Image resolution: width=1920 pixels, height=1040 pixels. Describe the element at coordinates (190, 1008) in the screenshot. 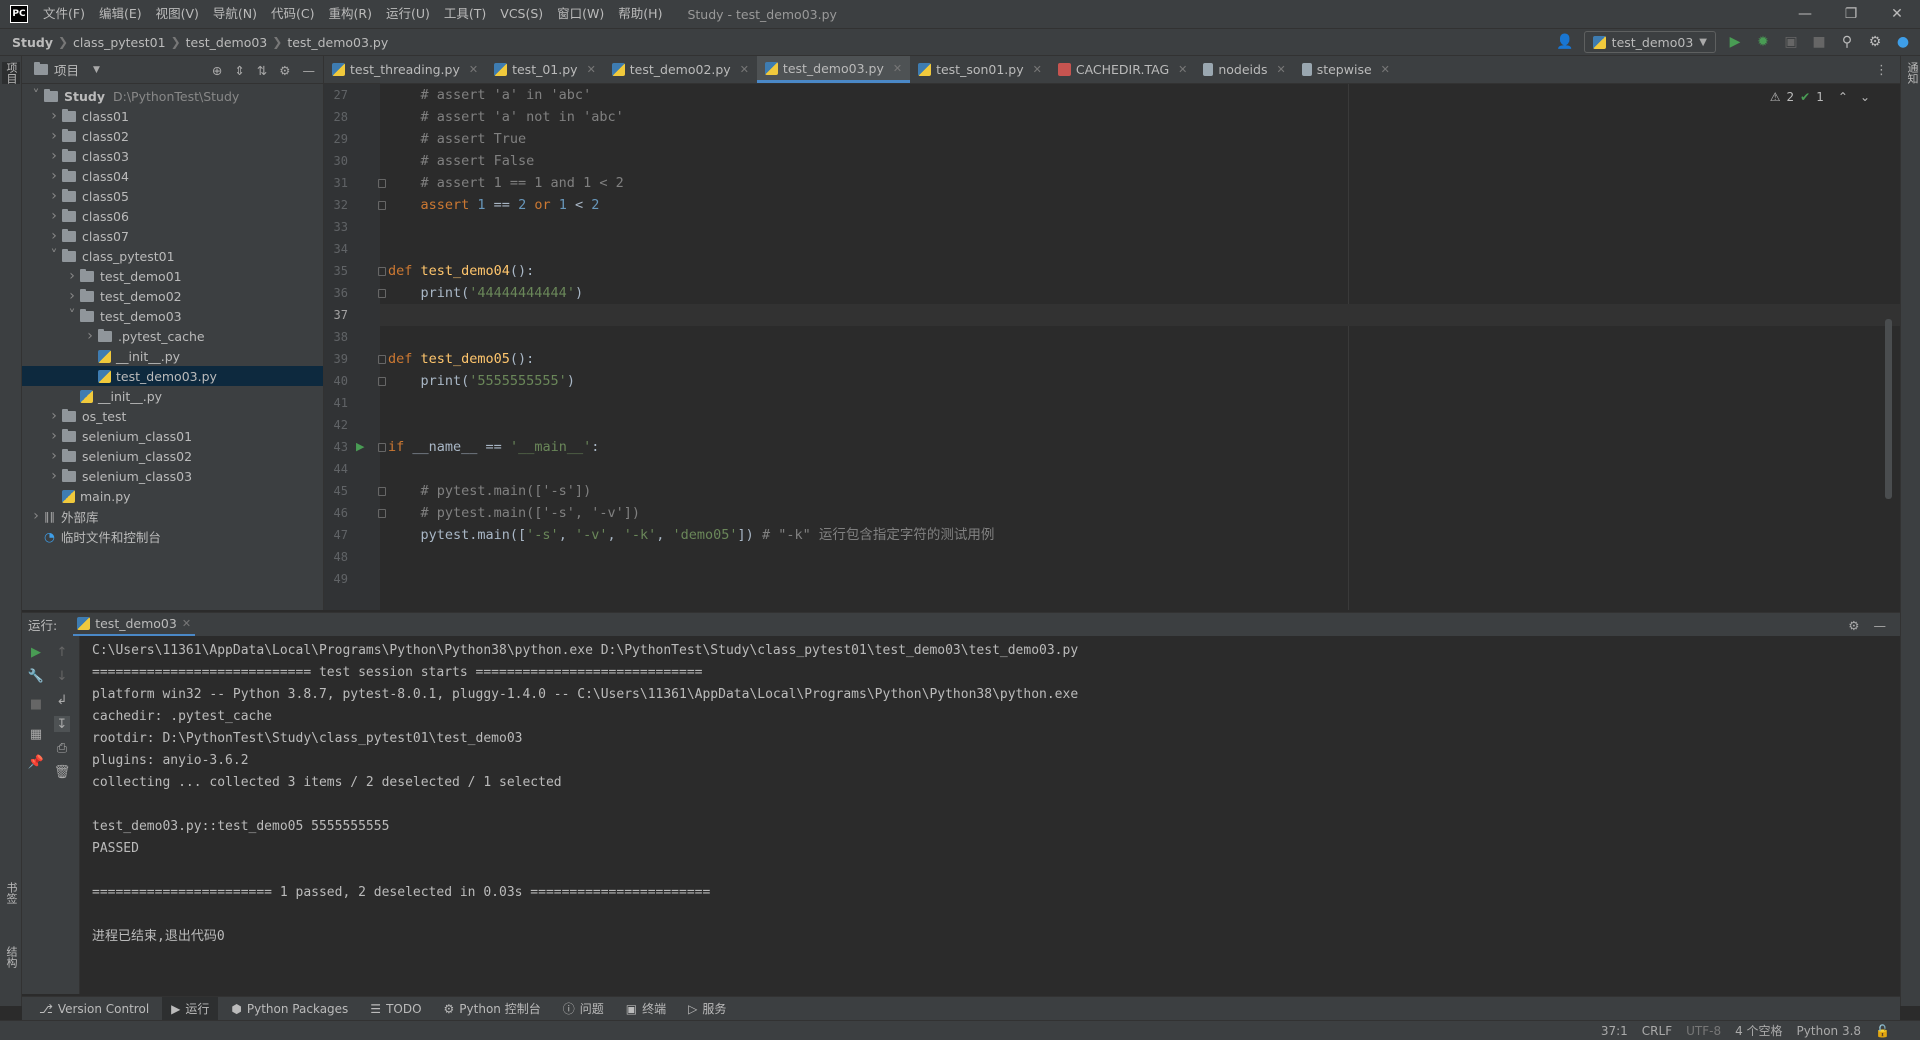

I see `tool-window-button: ▶ 运行` at that location.